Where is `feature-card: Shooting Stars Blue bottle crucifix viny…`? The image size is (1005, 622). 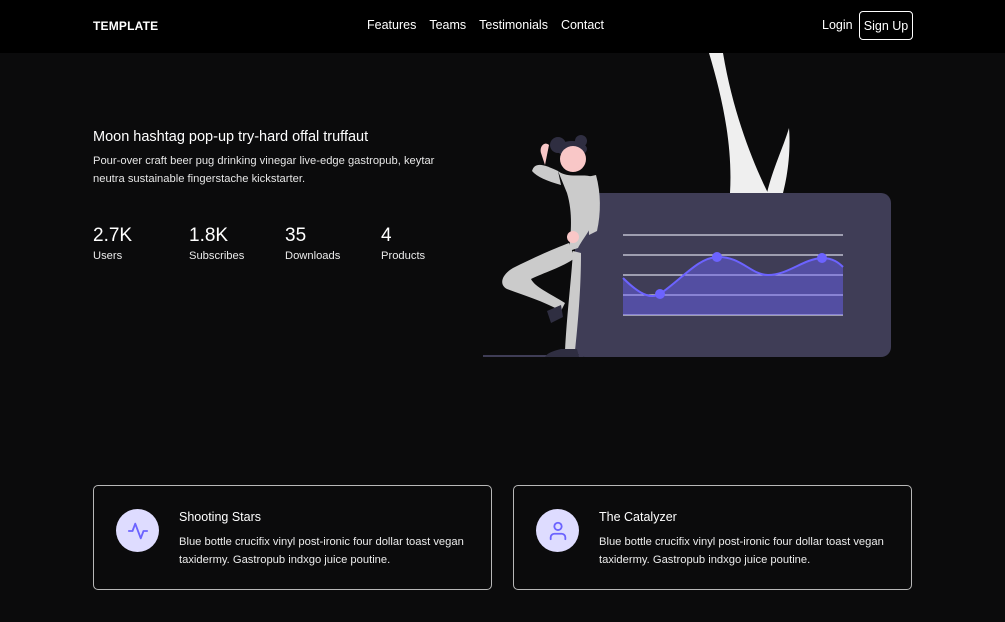 feature-card: Shooting Stars Blue bottle crucifix viny… is located at coordinates (292, 537).